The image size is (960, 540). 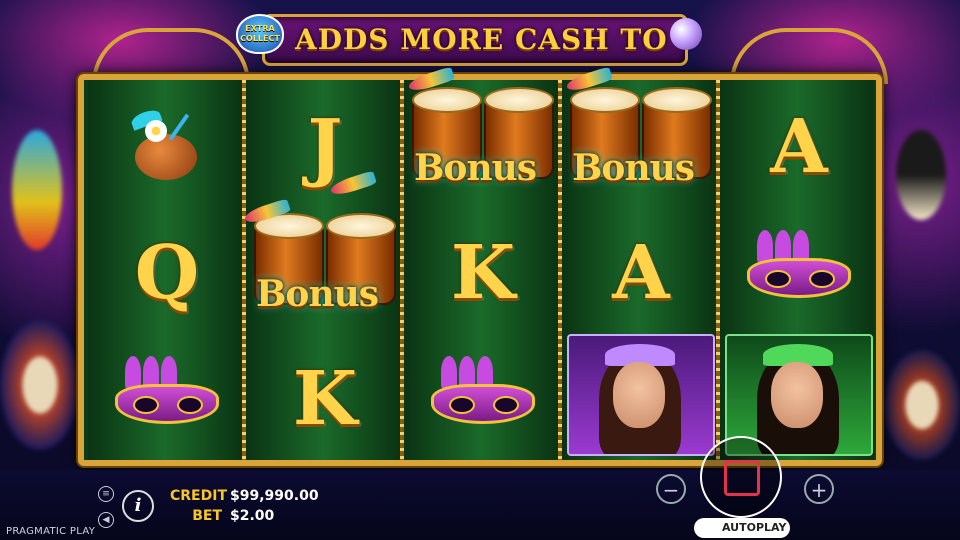 I want to click on bet-row: BET $2.00, so click(x=222, y=516).